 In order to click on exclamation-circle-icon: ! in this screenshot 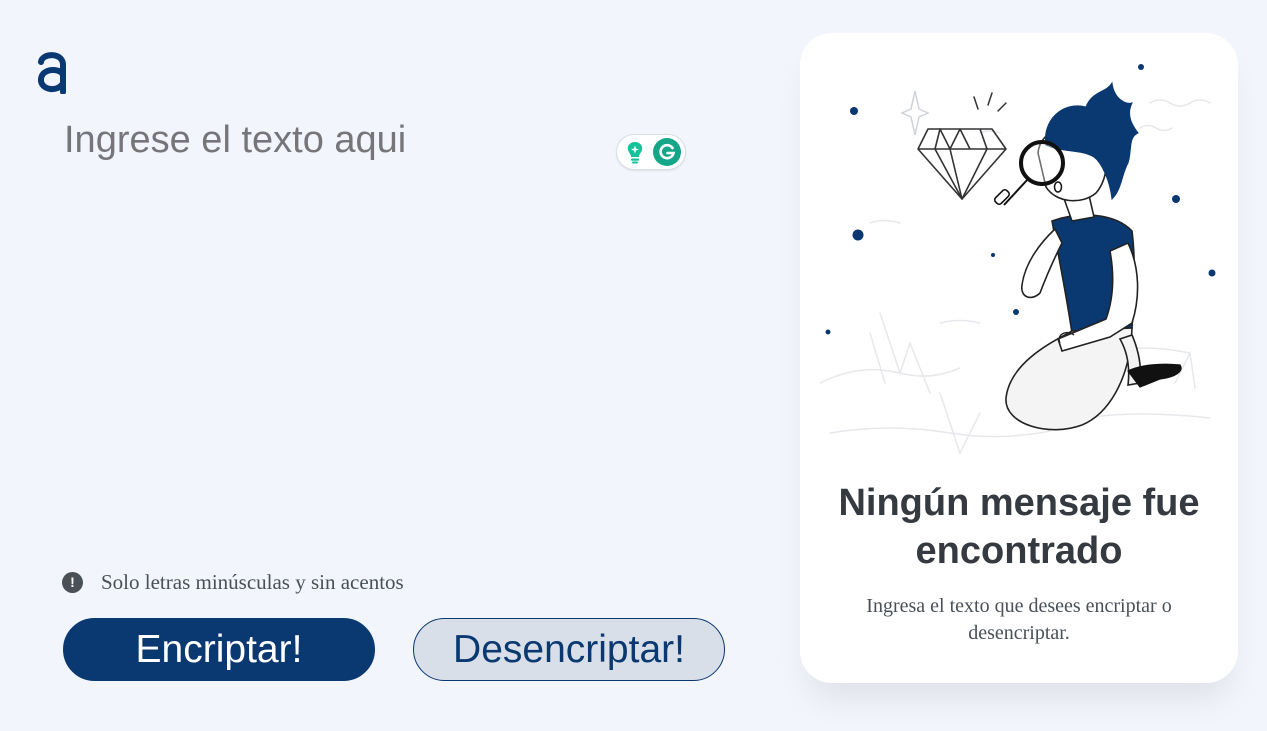, I will do `click(72, 582)`.